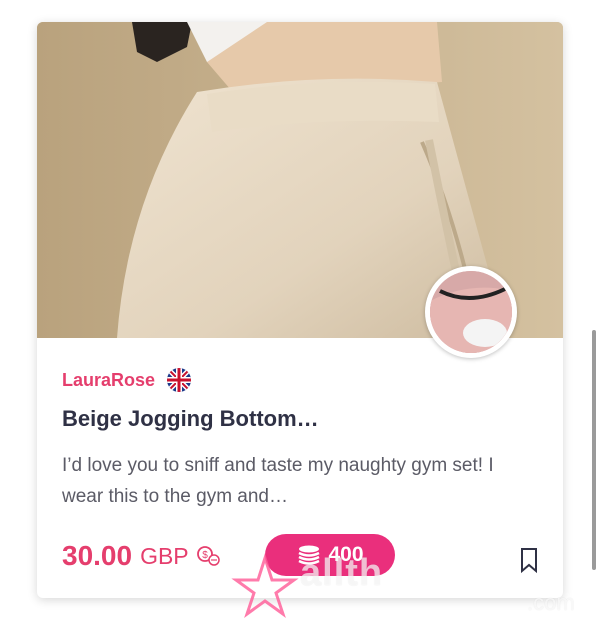 The height and width of the screenshot is (626, 600). Describe the element at coordinates (346, 554) in the screenshot. I see `coin-amount: 400` at that location.